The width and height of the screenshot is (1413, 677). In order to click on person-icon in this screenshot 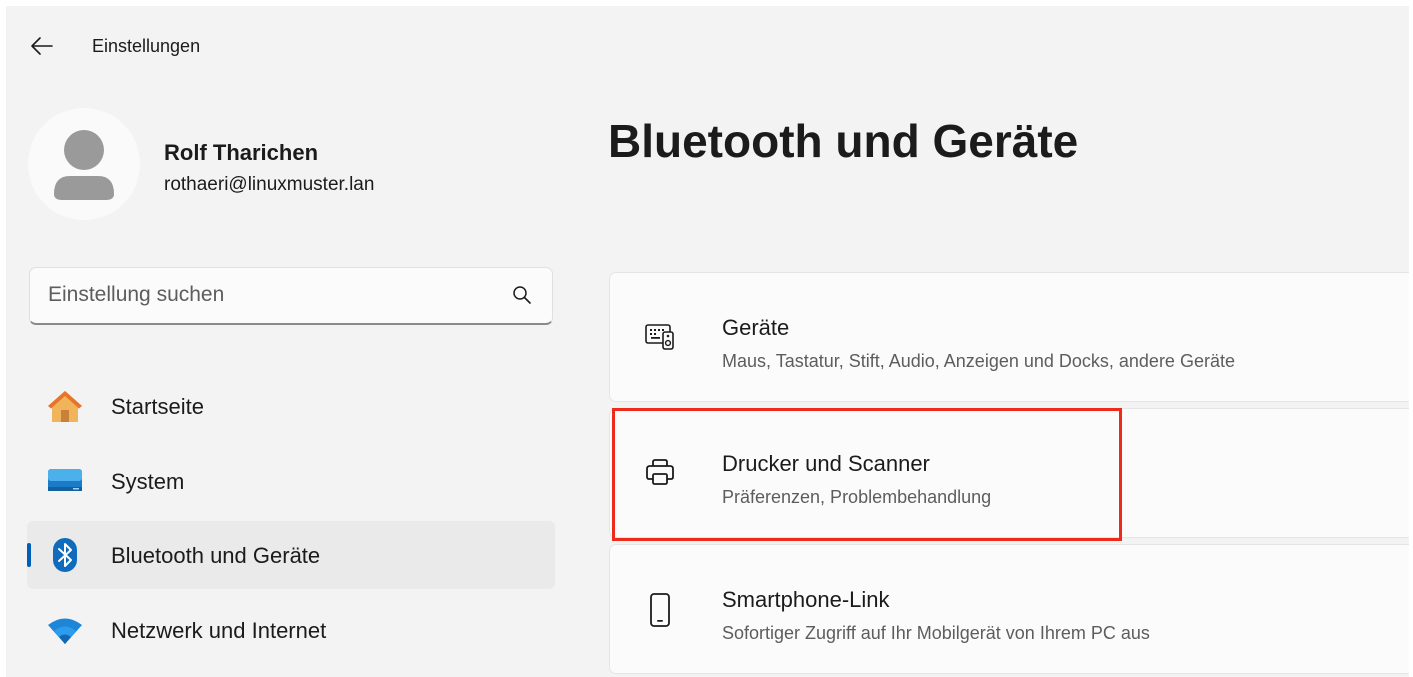, I will do `click(84, 165)`.